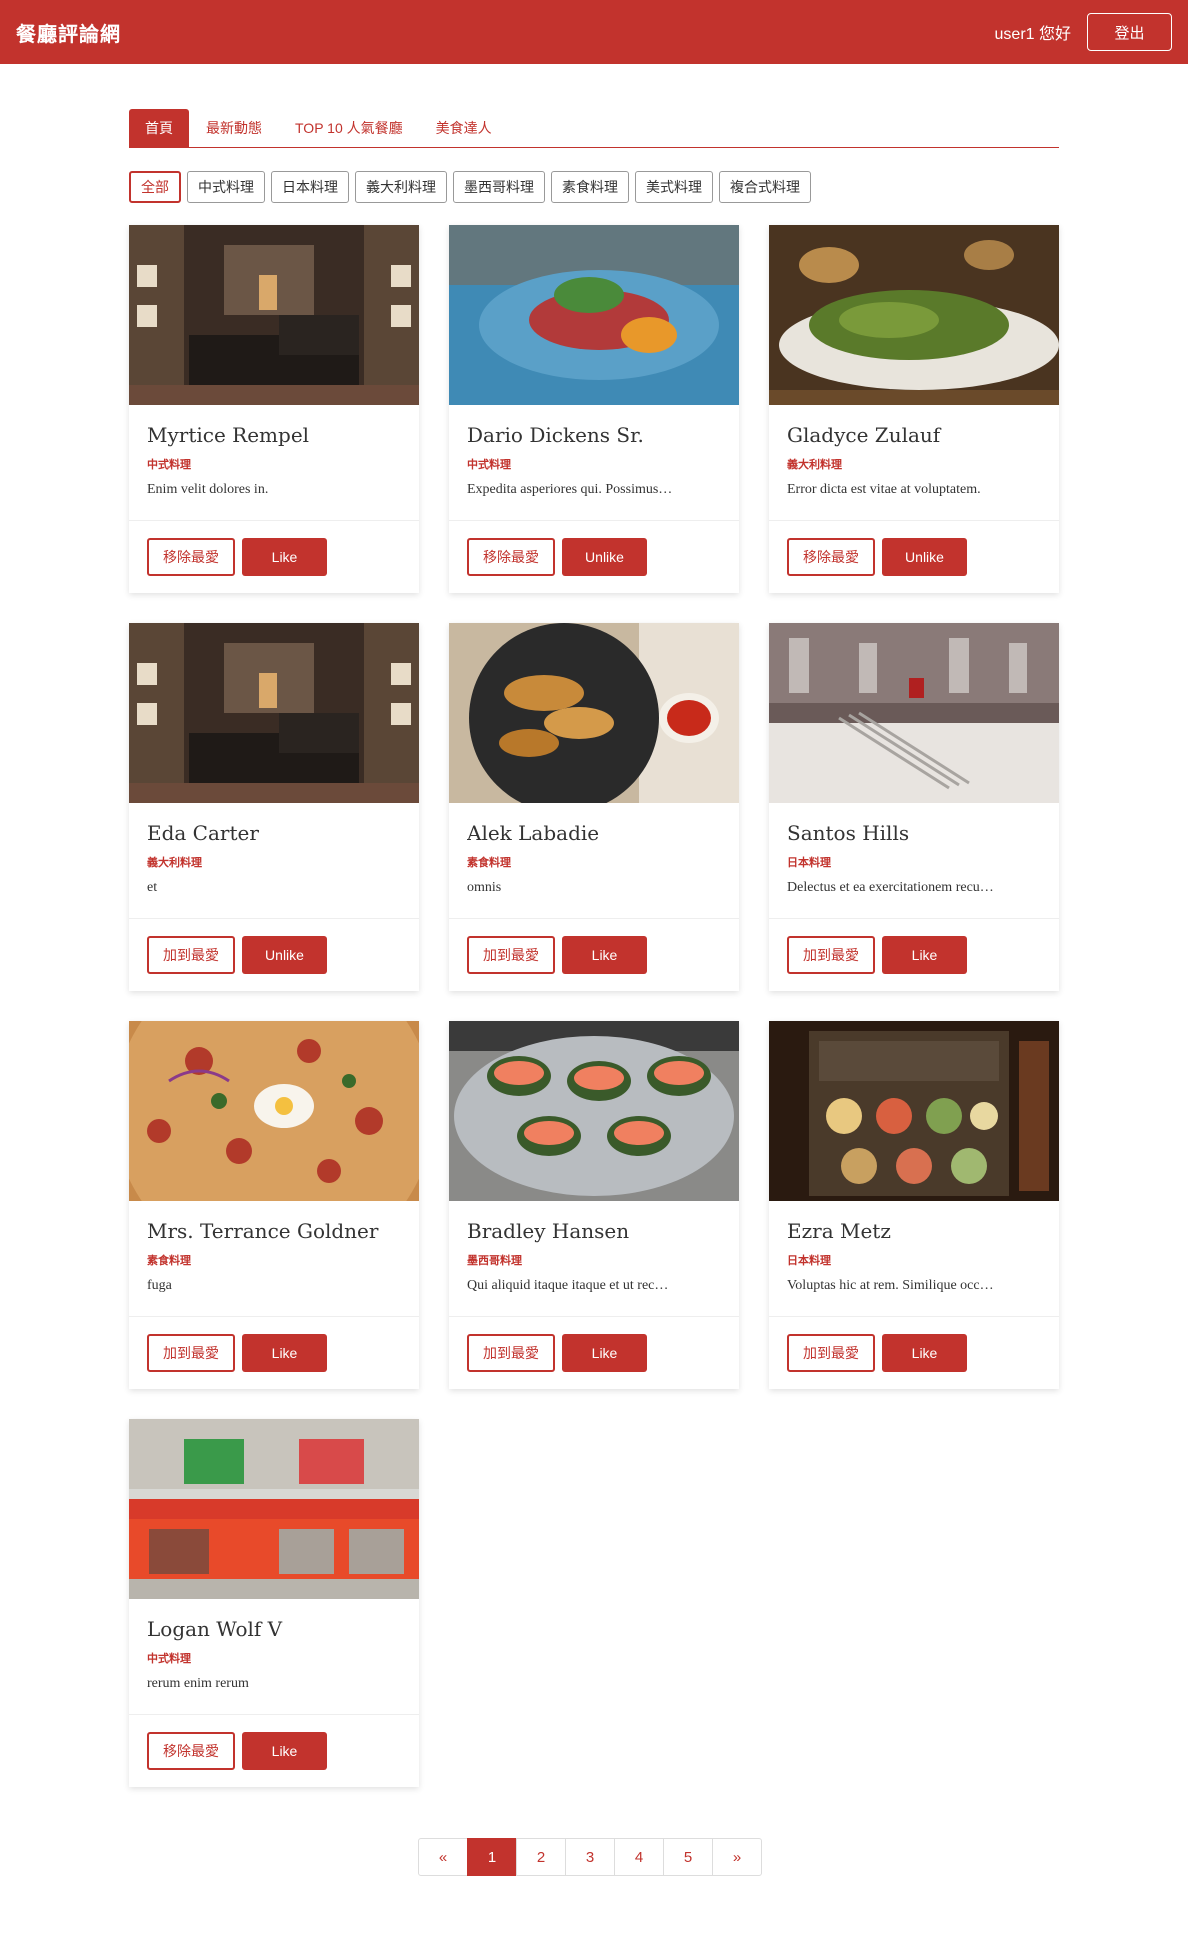 The height and width of the screenshot is (1941, 1188). What do you see at coordinates (349, 128) in the screenshot?
I see `tab-2: TOP 10 人氣餐廳` at bounding box center [349, 128].